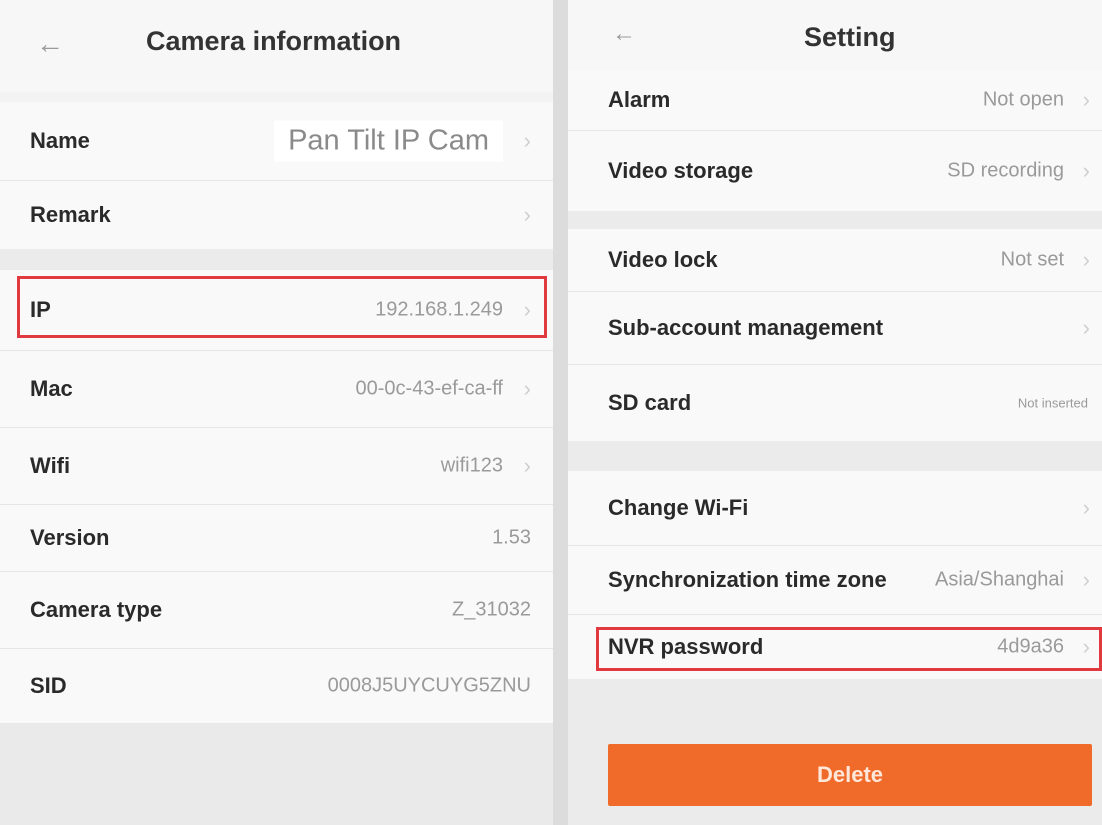  I want to click on page-title: Camera information, so click(274, 41).